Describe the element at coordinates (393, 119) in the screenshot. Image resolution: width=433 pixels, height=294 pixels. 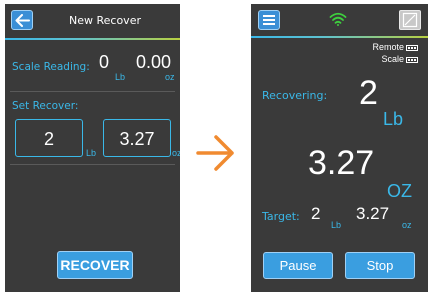
I see `recovering-lb-unit: Lb` at that location.